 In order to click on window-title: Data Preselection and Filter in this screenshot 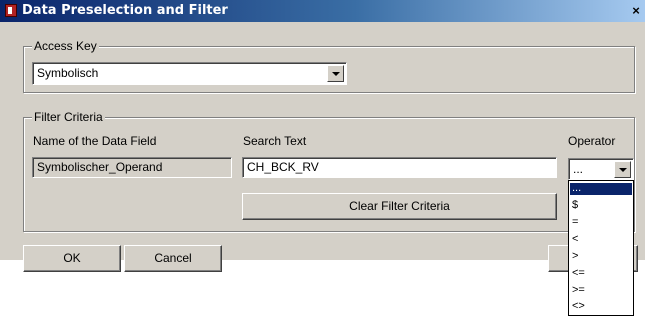, I will do `click(125, 10)`.